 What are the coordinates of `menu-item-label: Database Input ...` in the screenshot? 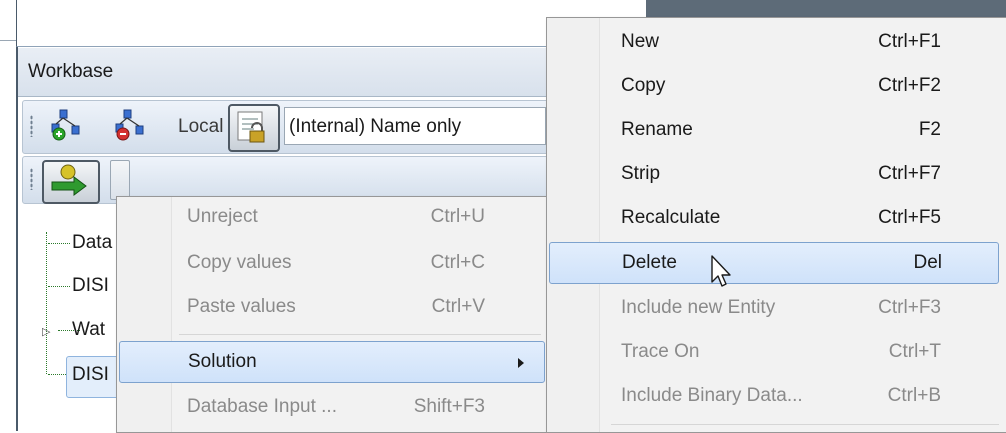 It's located at (262, 406).